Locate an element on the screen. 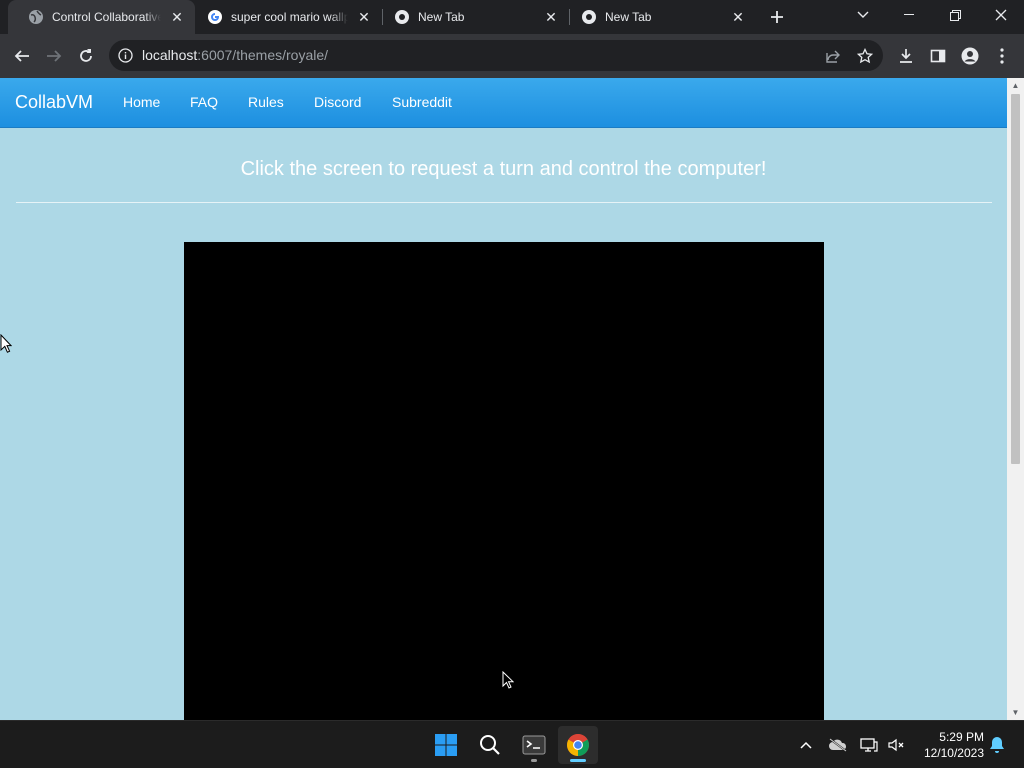 The image size is (1024, 768). nav-home-link: Home is located at coordinates (141, 102).